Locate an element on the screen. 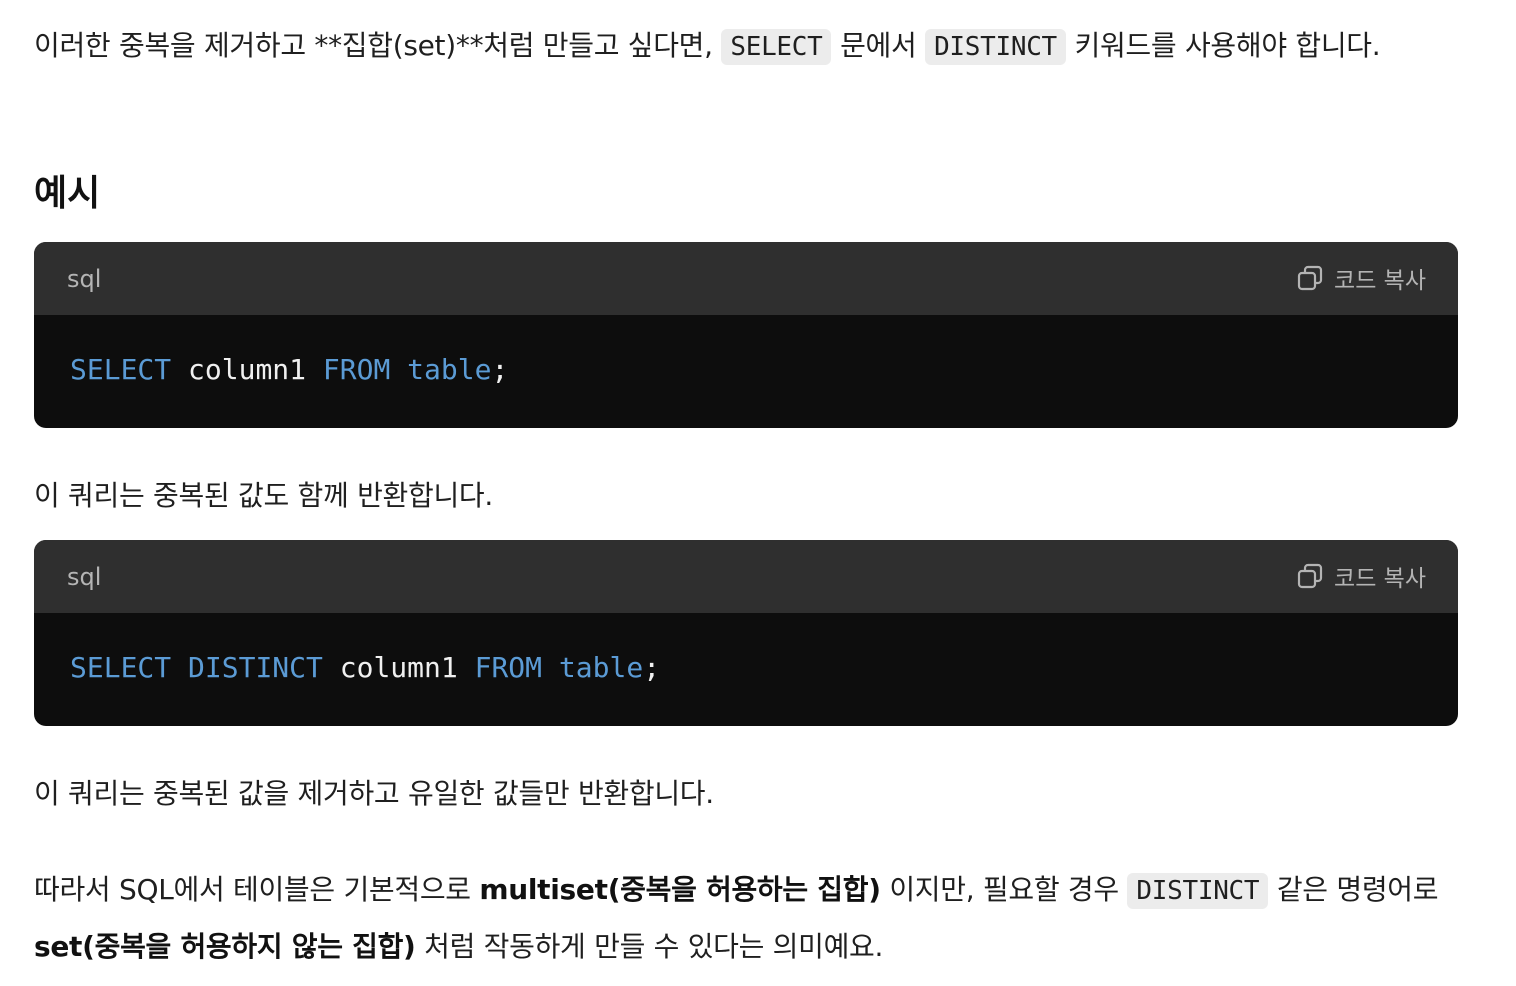 The height and width of the screenshot is (986, 1516). section-heading: 예시 is located at coordinates (67, 193).